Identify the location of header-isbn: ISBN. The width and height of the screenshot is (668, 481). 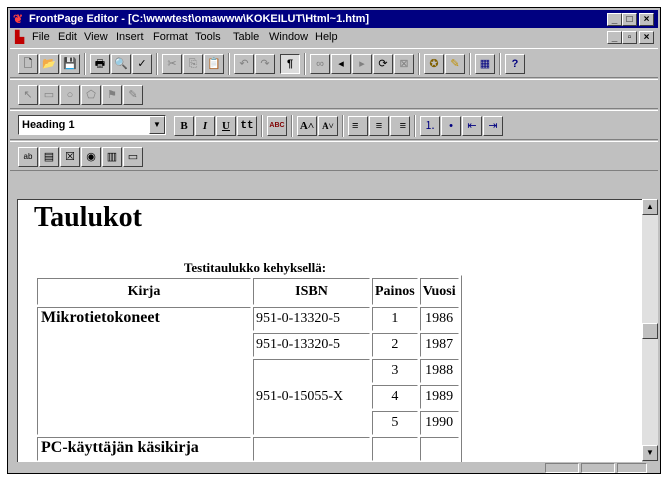
(311, 291).